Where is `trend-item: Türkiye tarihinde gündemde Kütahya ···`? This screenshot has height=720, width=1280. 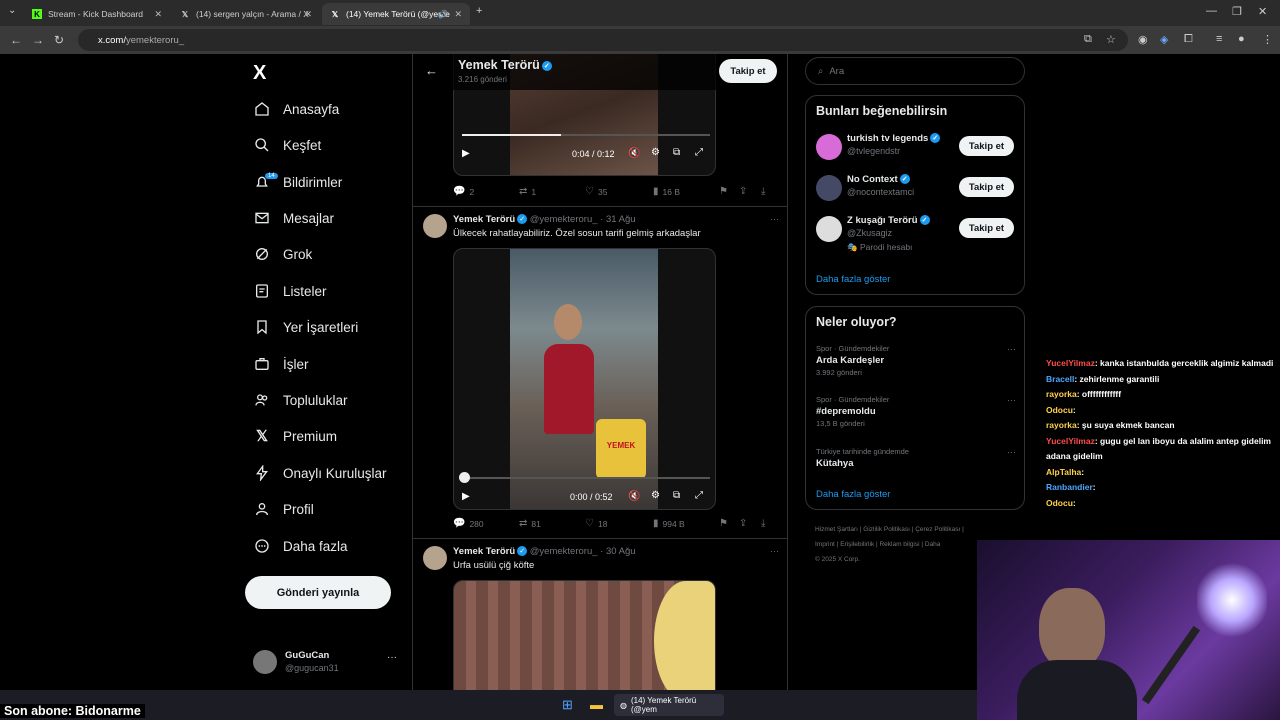
trend-item: Türkiye tarihinde gündemde Kütahya ··· is located at coordinates (916, 458).